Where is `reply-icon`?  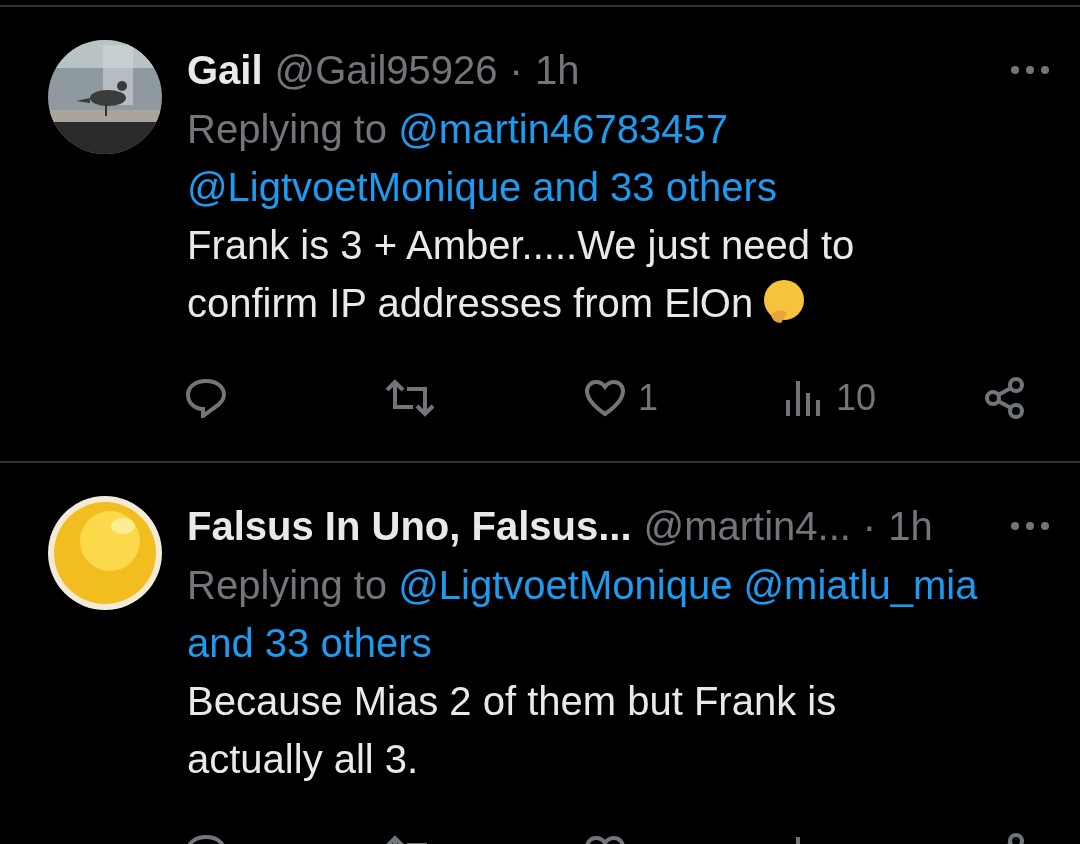
reply-icon is located at coordinates (206, 398).